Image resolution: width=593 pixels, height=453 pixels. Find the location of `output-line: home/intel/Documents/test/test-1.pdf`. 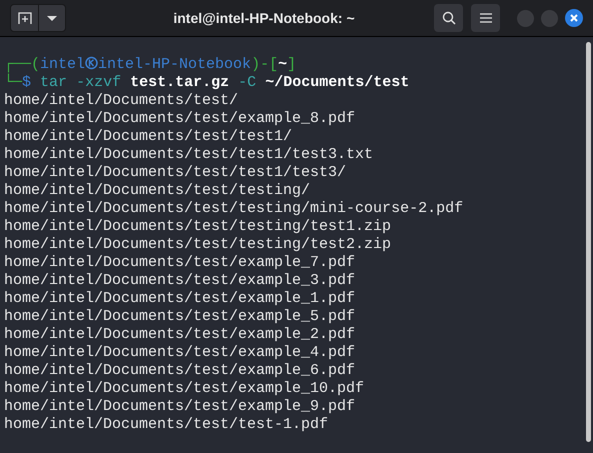

output-line: home/intel/Documents/test/test-1.pdf is located at coordinates (166, 424).